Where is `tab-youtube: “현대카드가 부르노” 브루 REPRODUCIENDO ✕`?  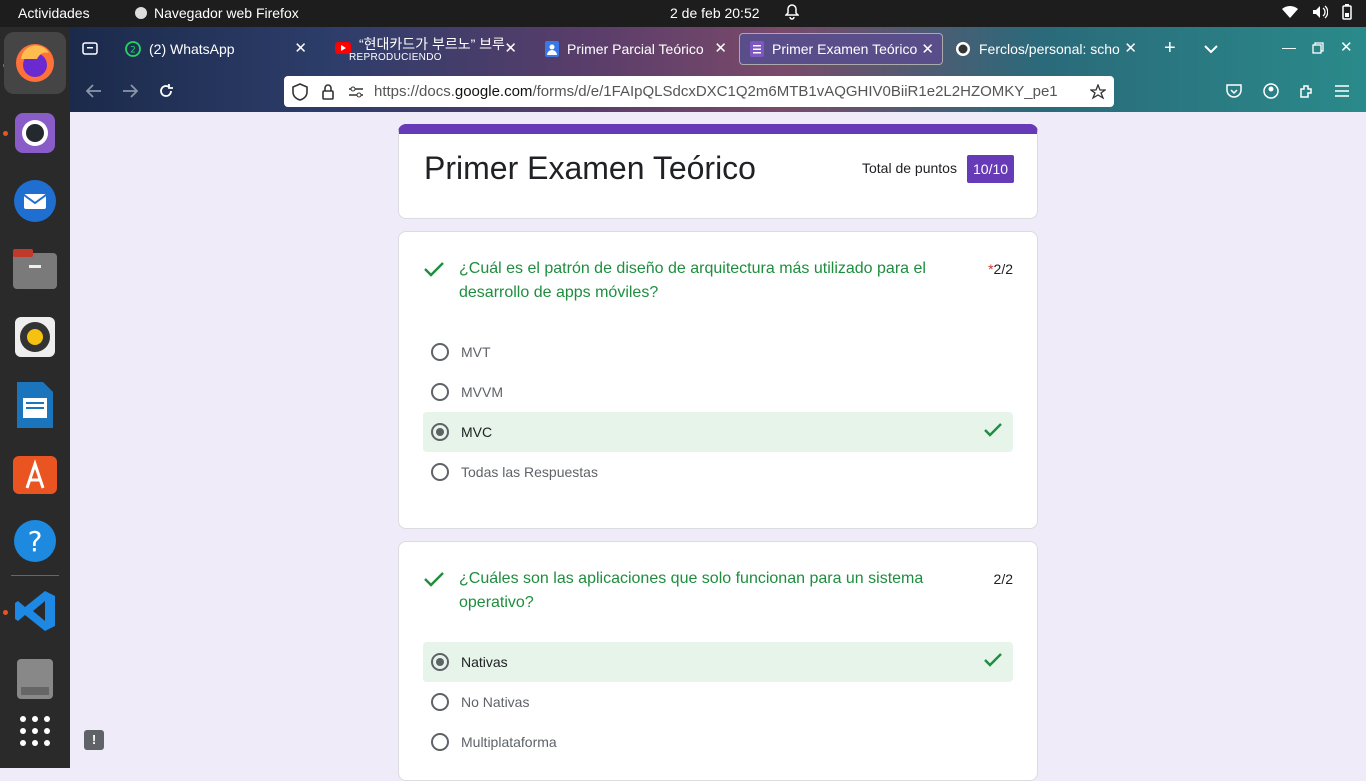 tab-youtube: “현대카드가 부르노” 브루 REPRODUCIENDO ✕ is located at coordinates (425, 49).